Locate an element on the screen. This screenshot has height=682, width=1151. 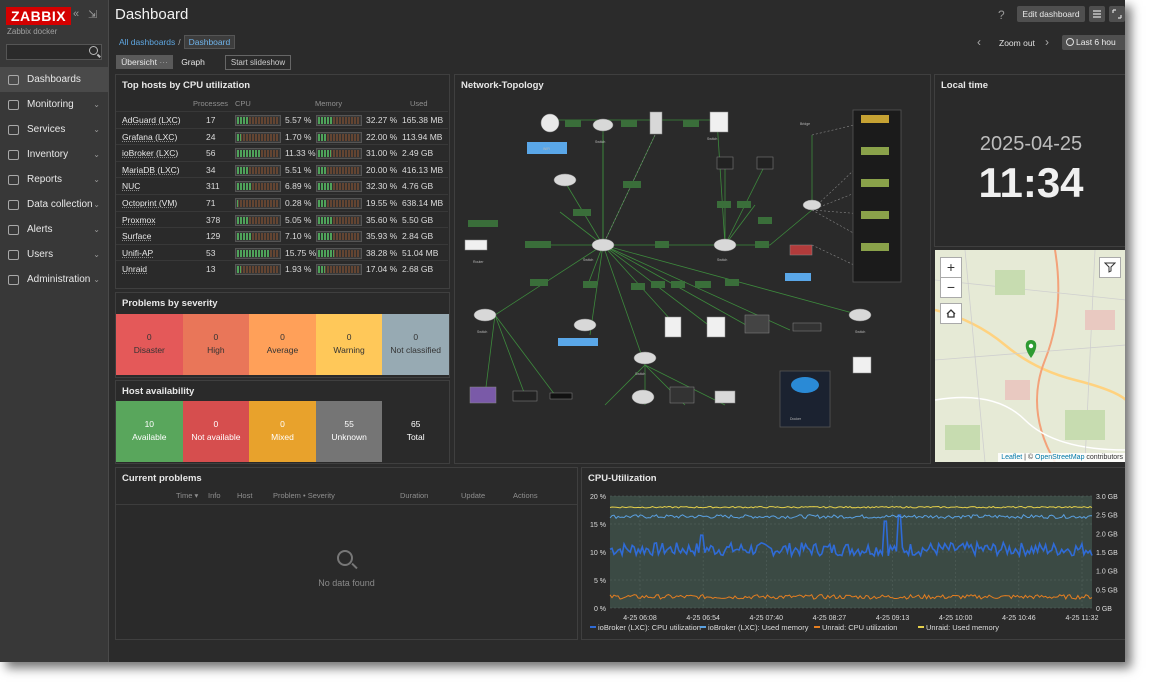
time-range-button: Last 6 hou is located at coordinates (1093, 42).